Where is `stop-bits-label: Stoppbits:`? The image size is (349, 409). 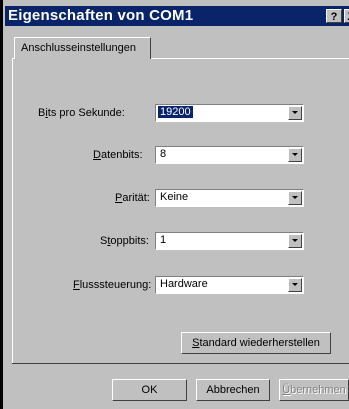 stop-bits-label: Stoppbits: is located at coordinates (124, 241).